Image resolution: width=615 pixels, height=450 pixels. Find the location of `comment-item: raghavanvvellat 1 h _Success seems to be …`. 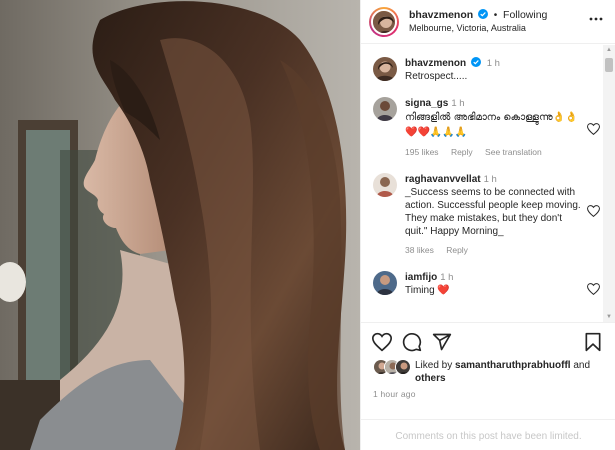

comment-item: raghavanvvellat 1 h _Success seems to be … is located at coordinates (488, 215).